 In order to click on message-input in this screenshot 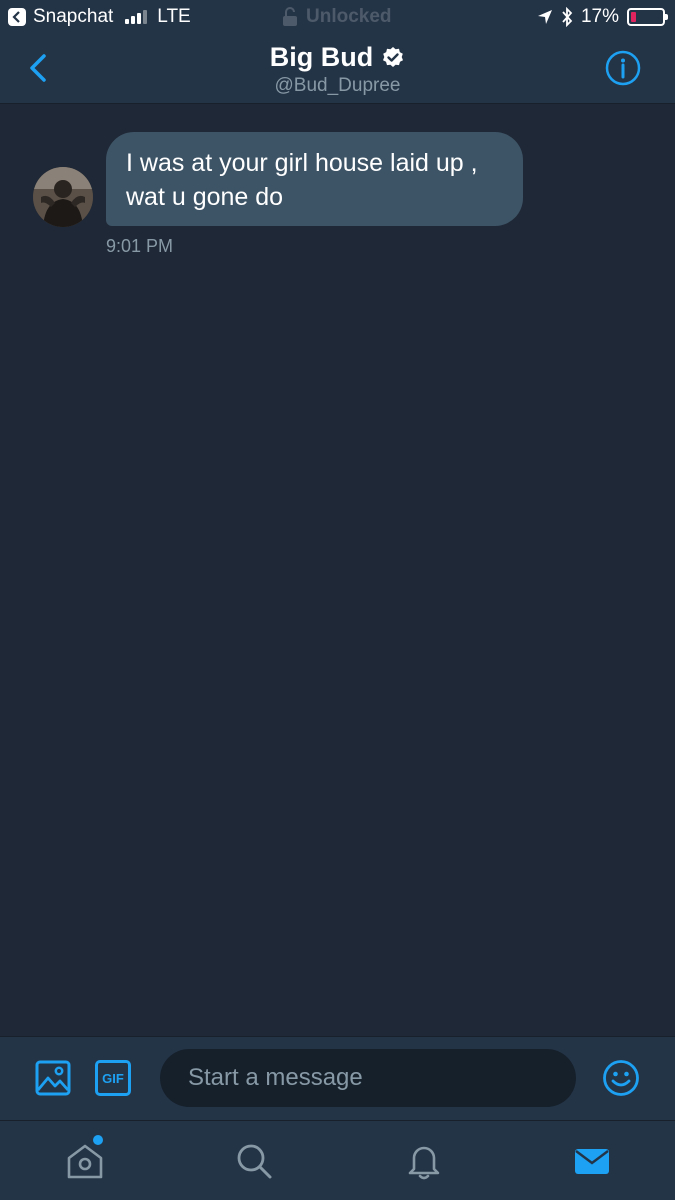, I will do `click(368, 1078)`.